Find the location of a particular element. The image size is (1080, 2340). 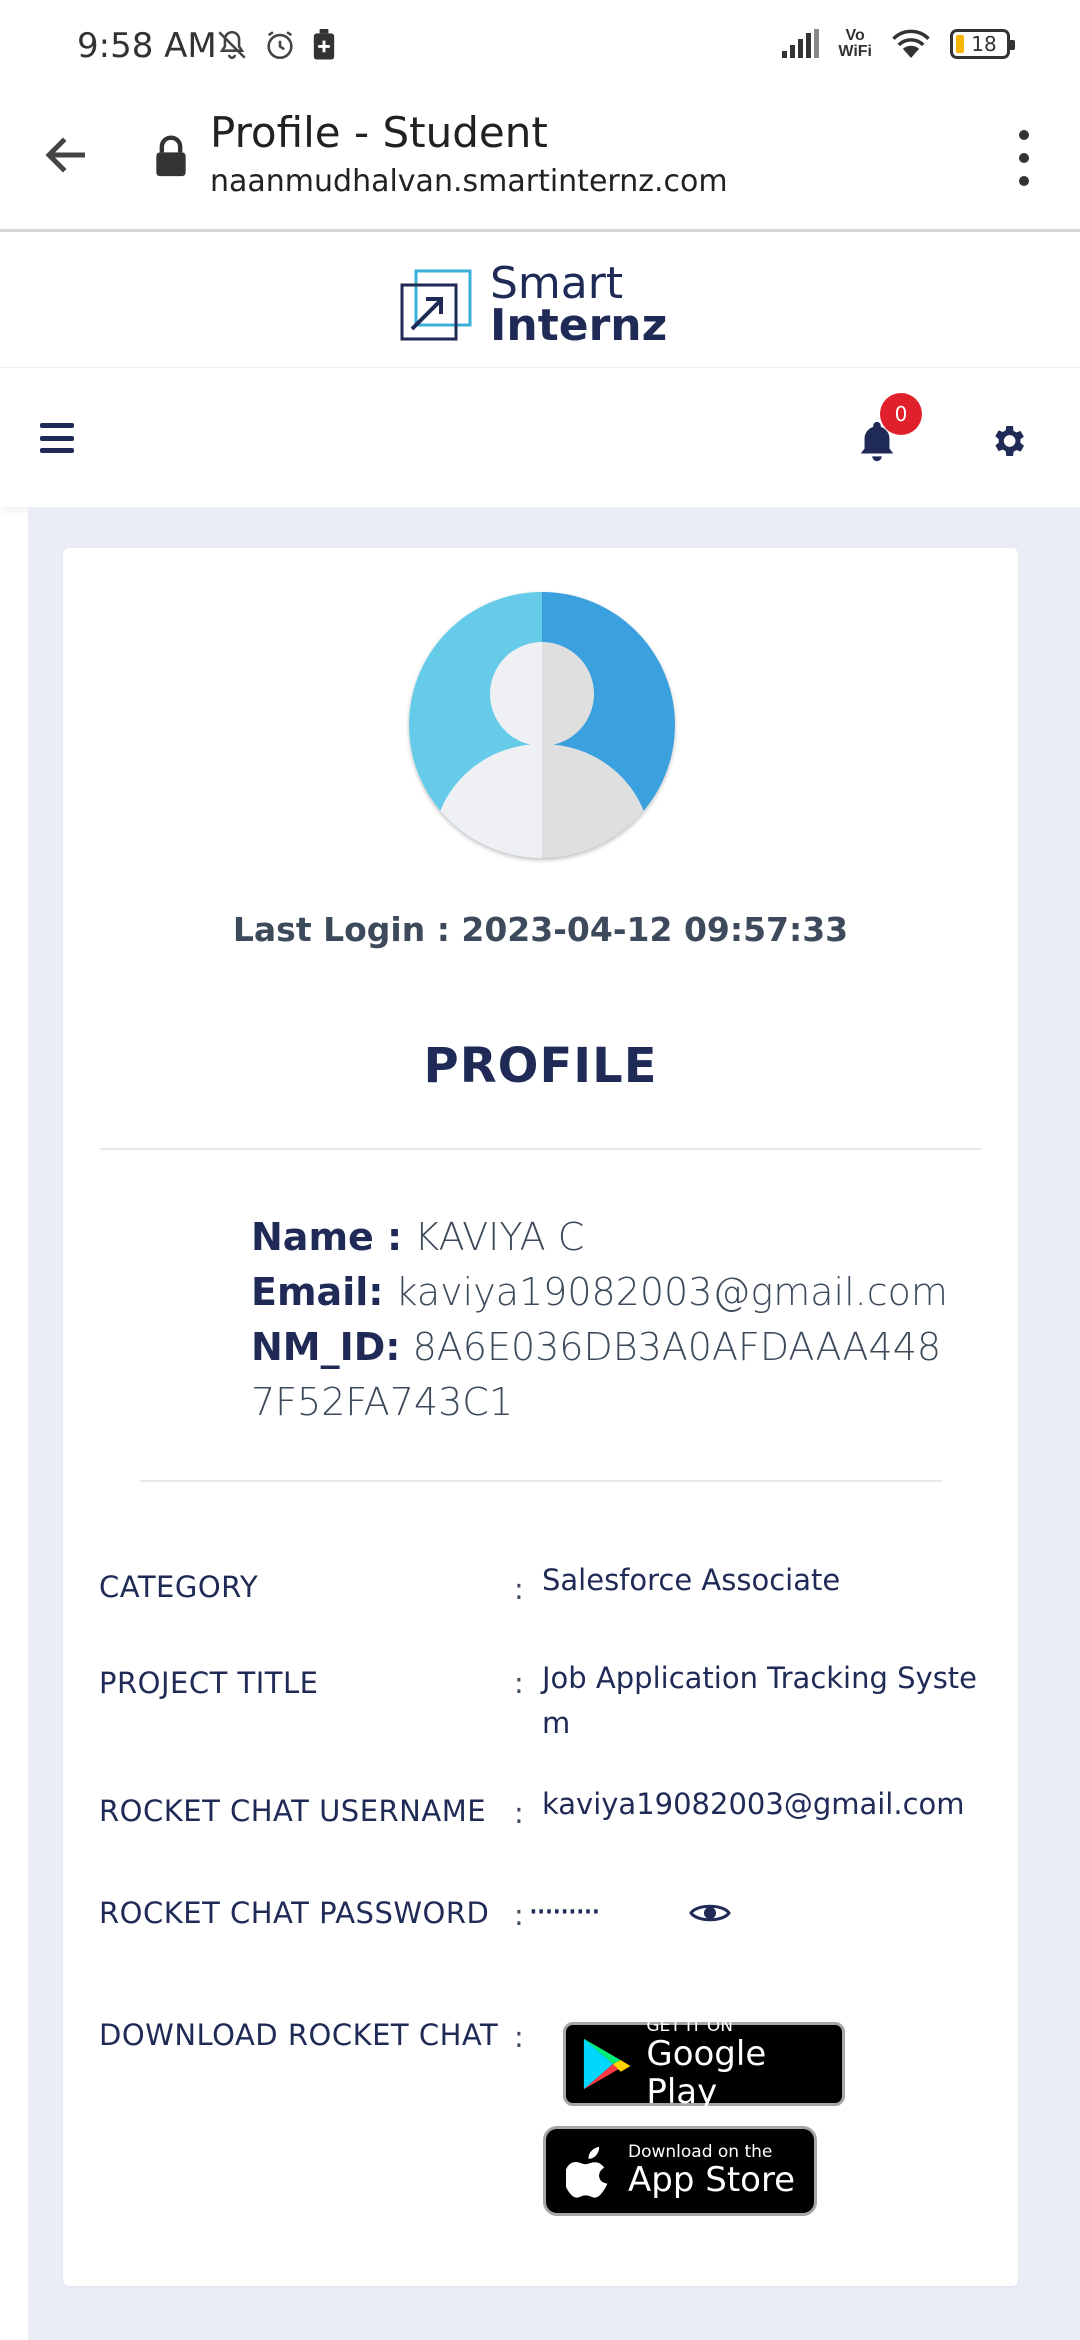

status-icons-left is located at coordinates (276, 45).